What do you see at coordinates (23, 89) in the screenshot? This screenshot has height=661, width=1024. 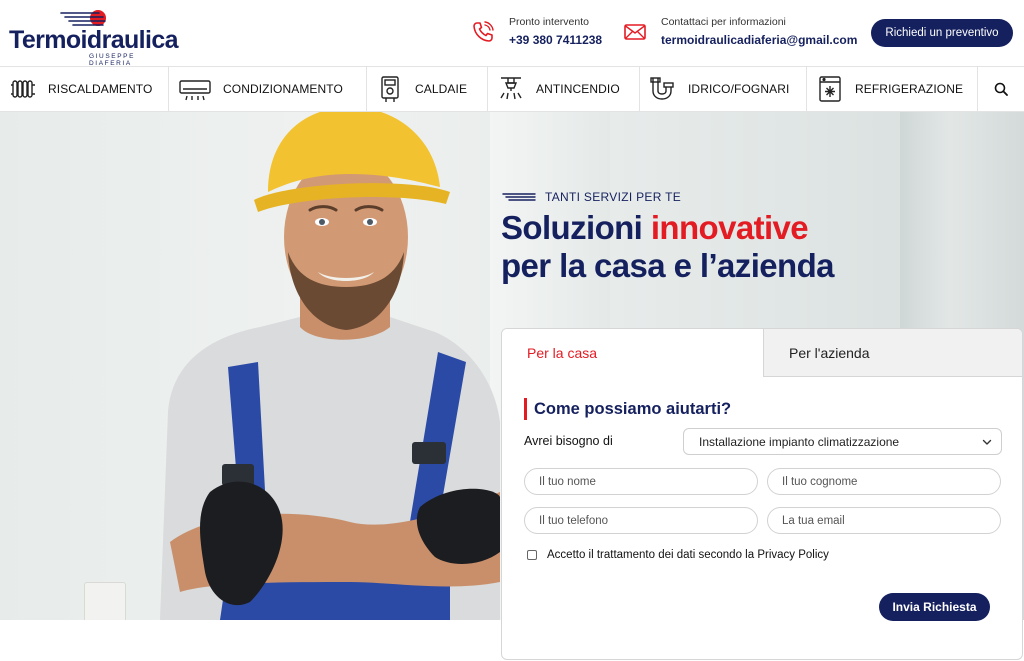 I see `radiator-icon` at bounding box center [23, 89].